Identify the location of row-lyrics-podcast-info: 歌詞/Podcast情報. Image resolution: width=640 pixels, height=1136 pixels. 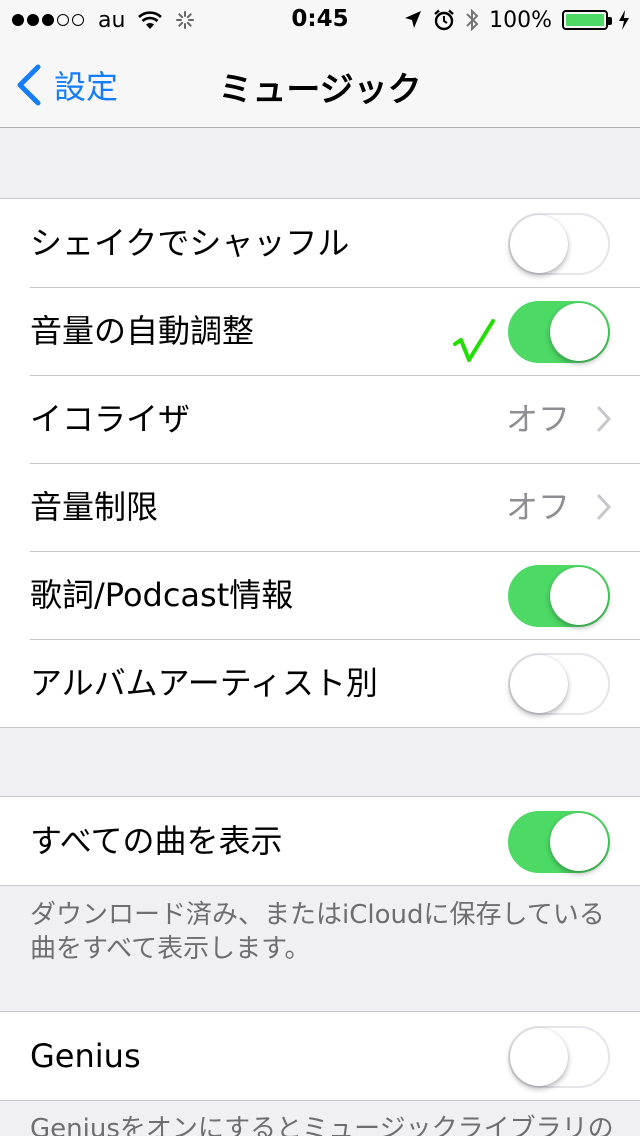
(320, 595).